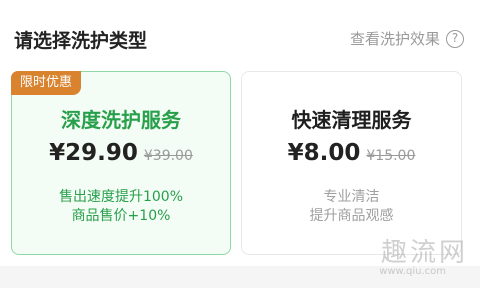  I want to click on watermark-url: www.qiu.com, so click(412, 271).